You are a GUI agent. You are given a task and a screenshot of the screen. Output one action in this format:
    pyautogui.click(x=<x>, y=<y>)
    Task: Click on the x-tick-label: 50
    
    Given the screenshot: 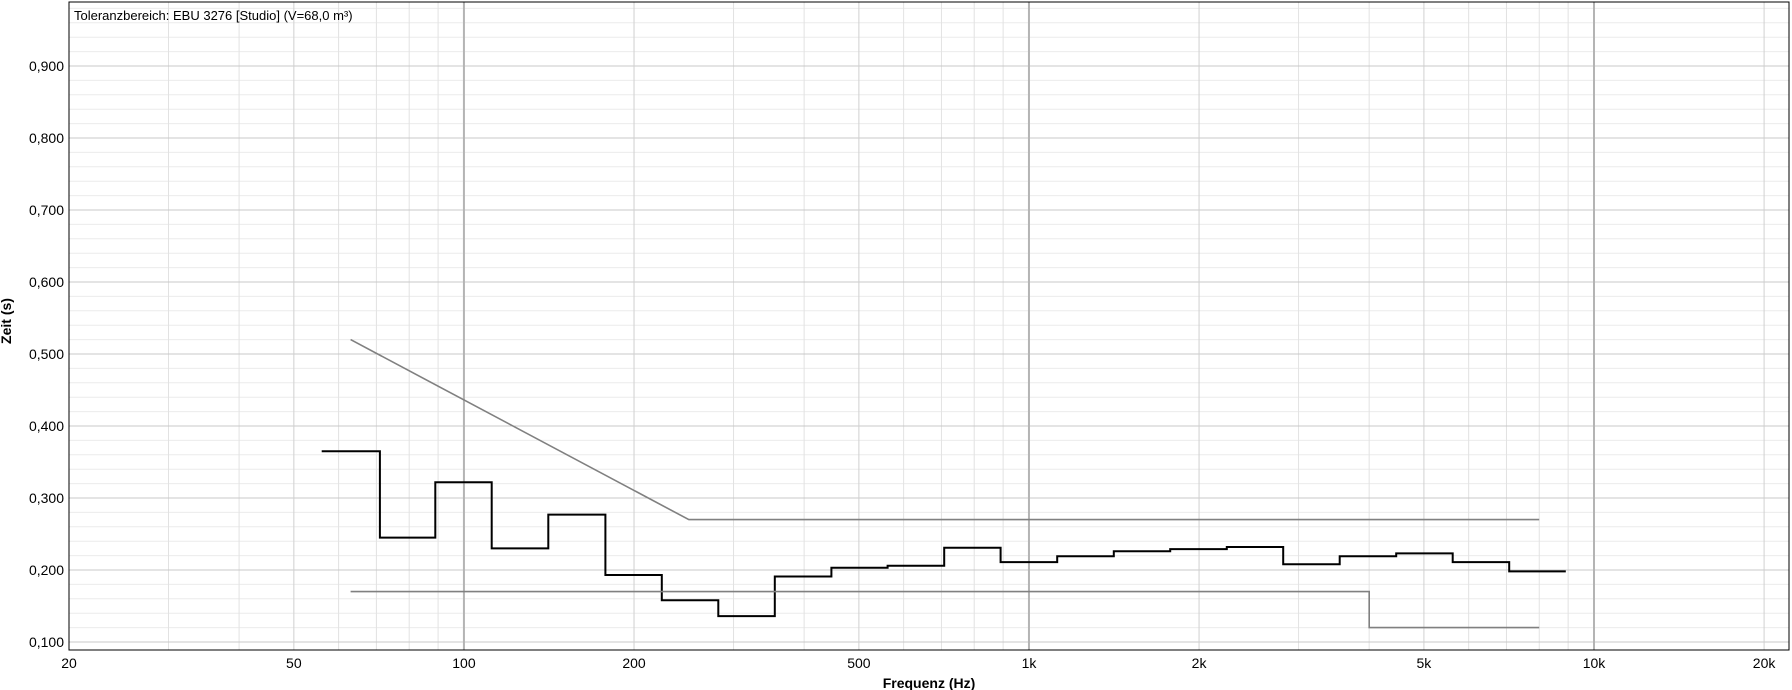 What is the action you would take?
    pyautogui.click(x=294, y=663)
    